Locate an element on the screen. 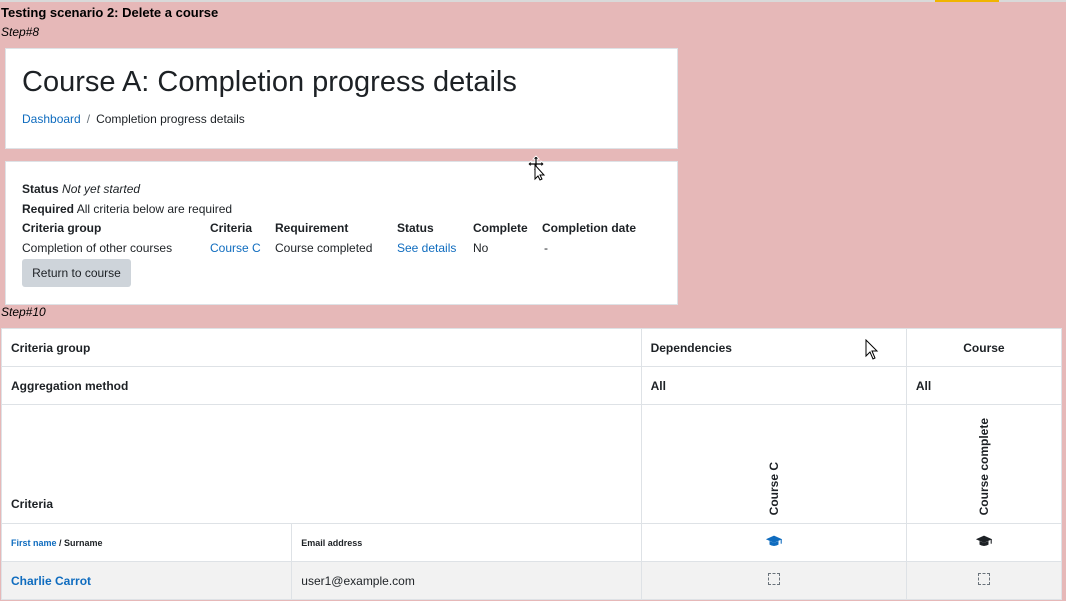 This screenshot has height=601, width=1066. name-sort-header: First name / Surname is located at coordinates (146, 542).